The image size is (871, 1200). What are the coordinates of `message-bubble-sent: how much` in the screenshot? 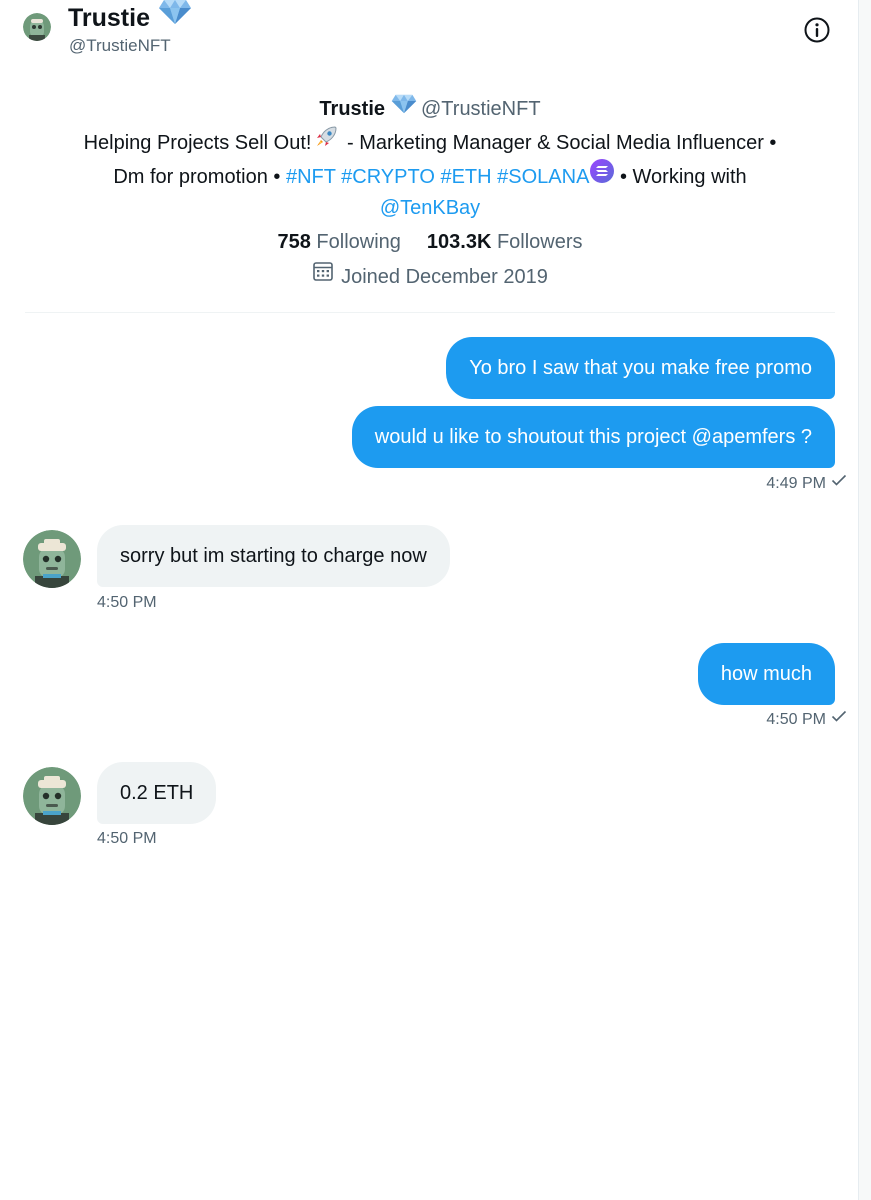 It's located at (766, 674).